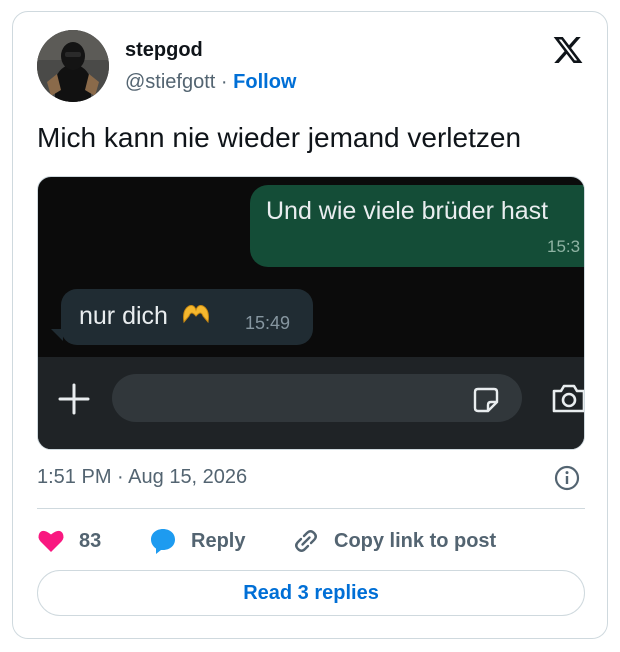 Image resolution: width=620 pixels, height=652 pixels. What do you see at coordinates (417, 226) in the screenshot?
I see `outgoing-message-bubble: Und wie viele brüder hast 15:3` at bounding box center [417, 226].